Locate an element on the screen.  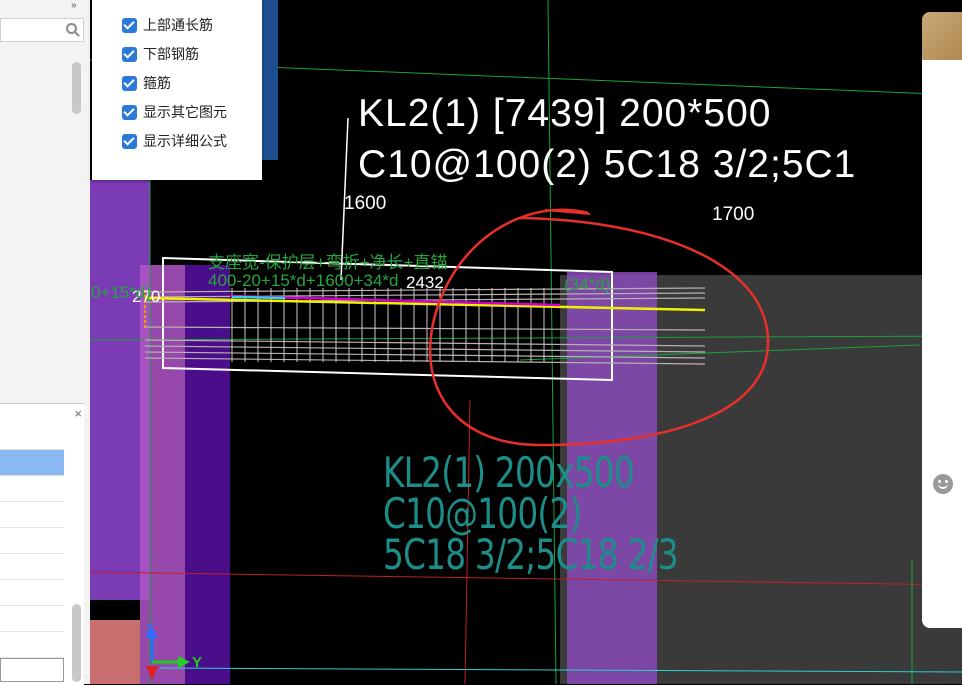
axis-y-label: Y is located at coordinates (197, 662).